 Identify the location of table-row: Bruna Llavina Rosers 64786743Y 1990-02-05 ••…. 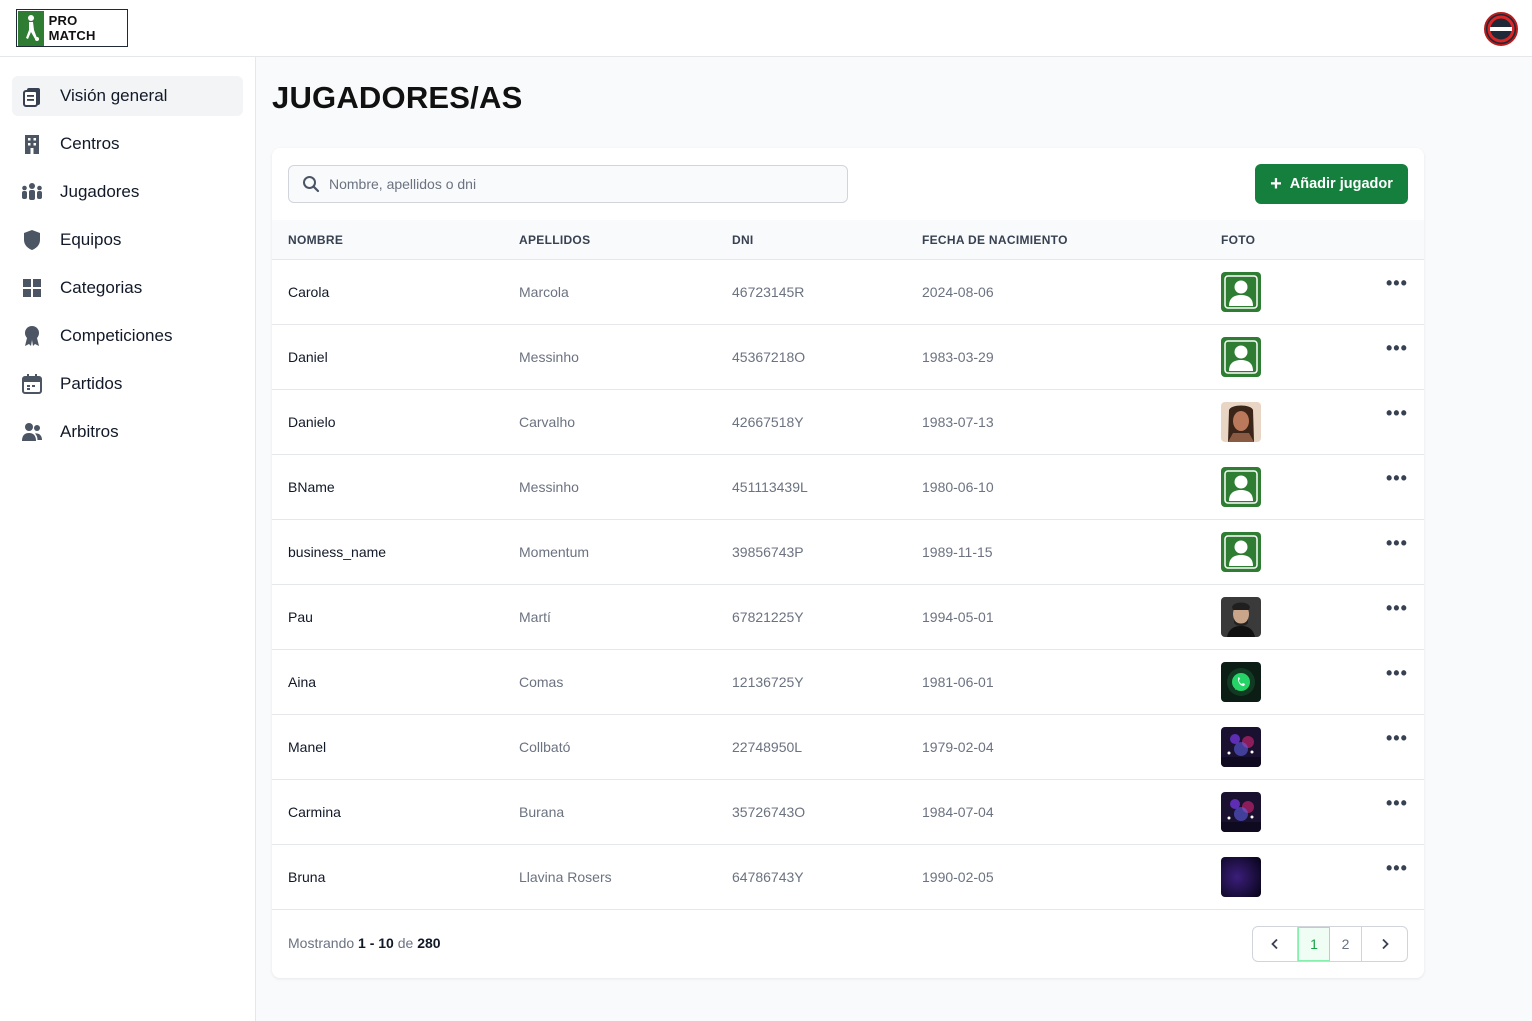
(848, 877).